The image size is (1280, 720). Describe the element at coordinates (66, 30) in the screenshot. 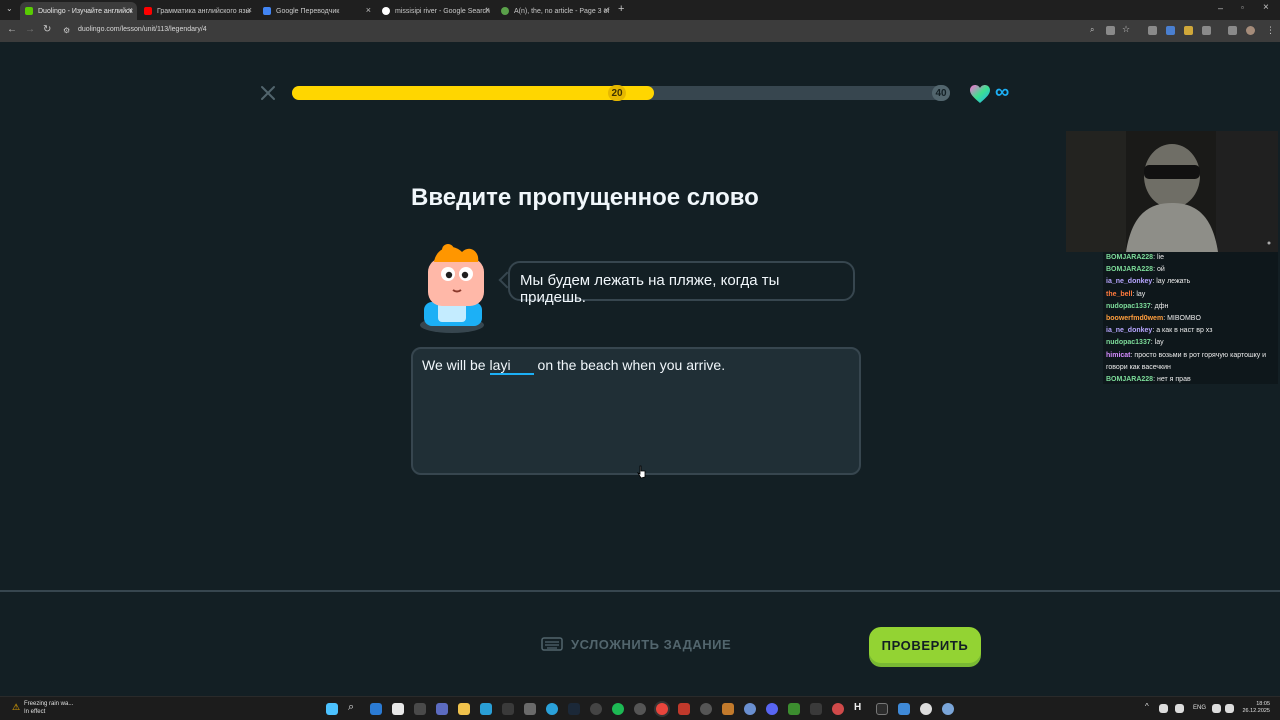

I see `site-info-icon: ⚙` at that location.